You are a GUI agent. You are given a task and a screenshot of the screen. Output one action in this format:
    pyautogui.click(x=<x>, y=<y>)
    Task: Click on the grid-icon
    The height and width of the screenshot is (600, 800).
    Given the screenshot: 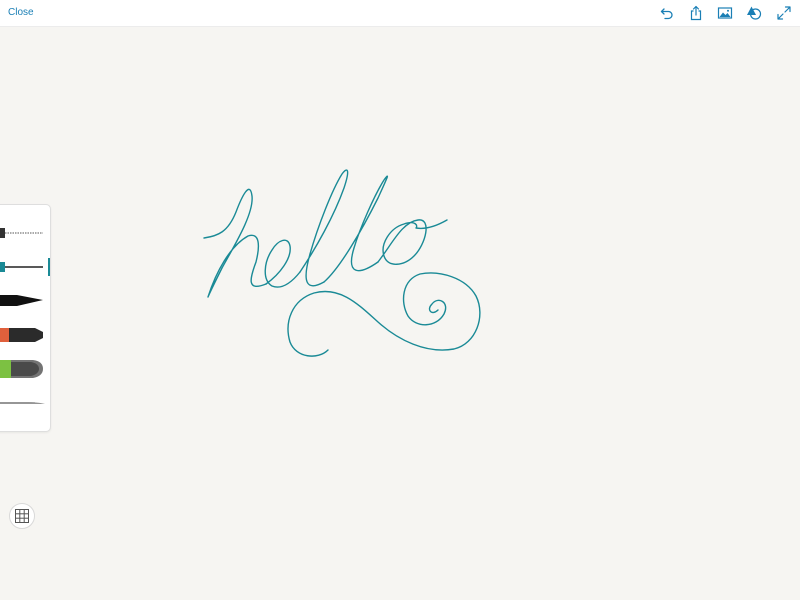 What is the action you would take?
    pyautogui.click(x=22, y=516)
    